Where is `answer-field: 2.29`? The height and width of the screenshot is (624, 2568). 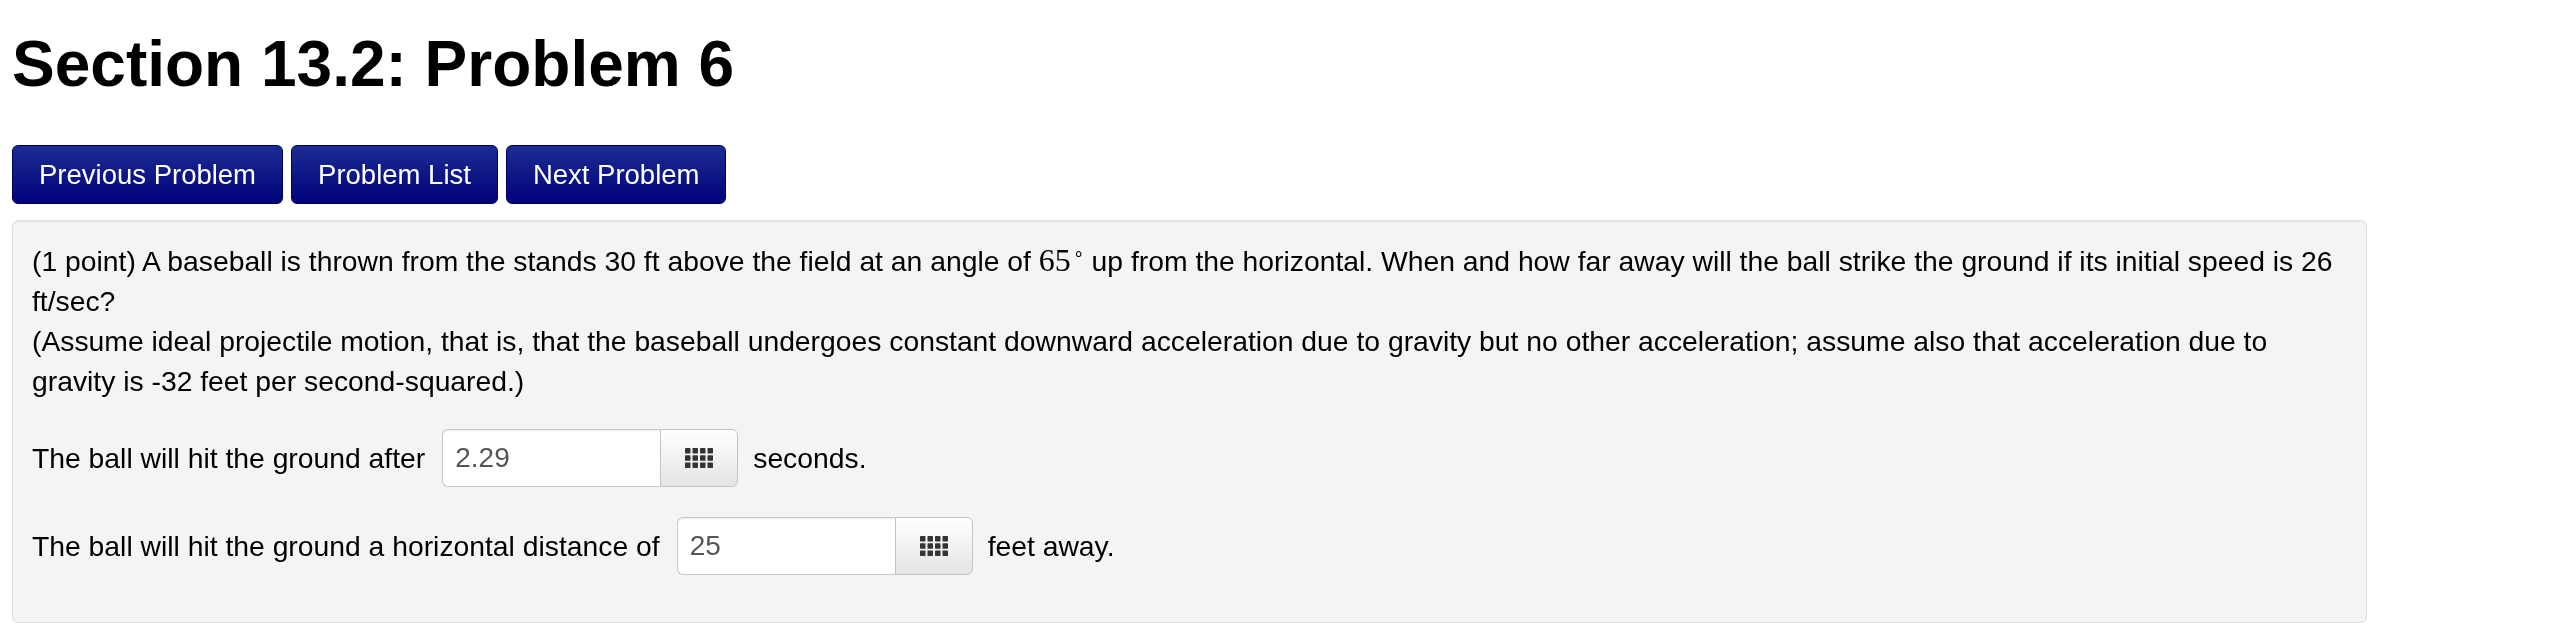 answer-field: 2.29 is located at coordinates (551, 458).